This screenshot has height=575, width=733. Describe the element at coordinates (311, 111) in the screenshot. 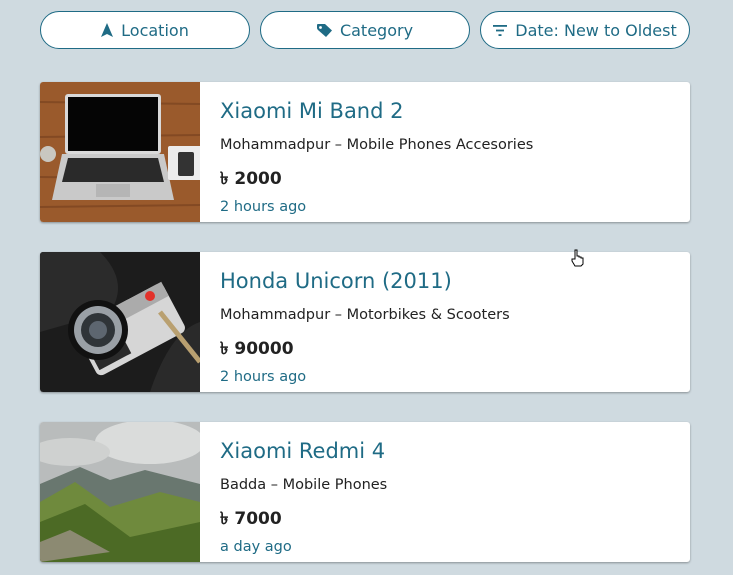

I see `listing-title: Xiaomi Mi Band 2` at that location.